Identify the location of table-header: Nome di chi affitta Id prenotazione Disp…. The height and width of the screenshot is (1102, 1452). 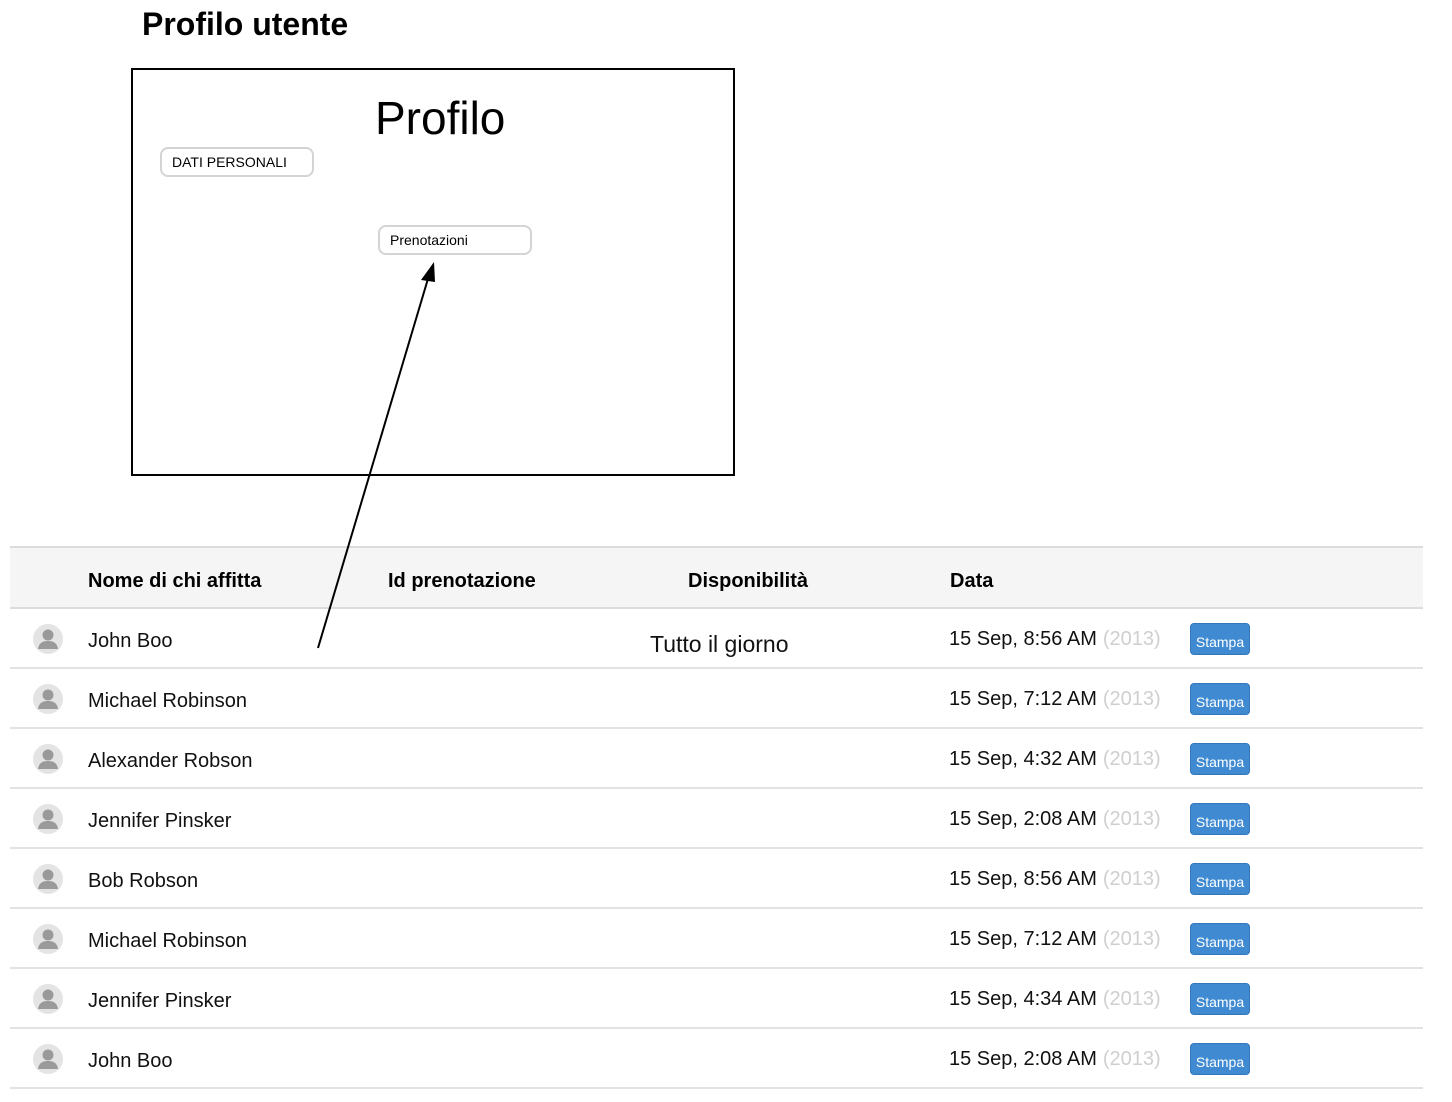
(716, 578).